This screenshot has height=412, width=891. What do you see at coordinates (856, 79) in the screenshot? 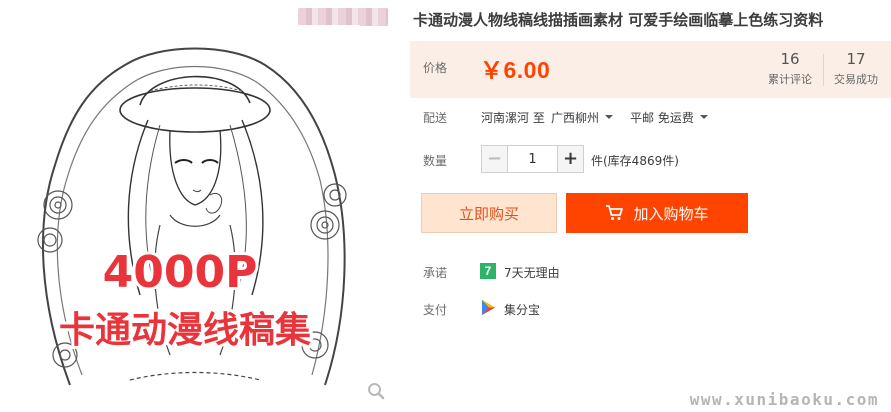
I see `trades-label: 交易成功` at bounding box center [856, 79].